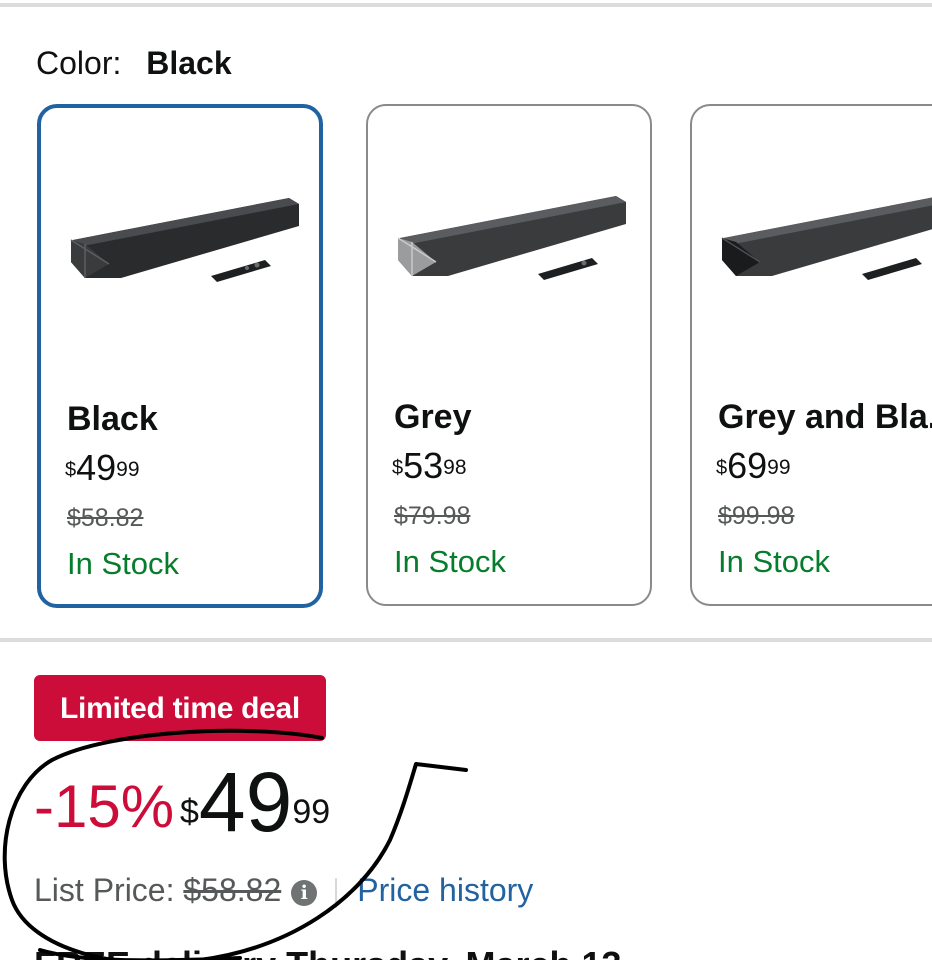 Image resolution: width=932 pixels, height=960 pixels. I want to click on swatch-name: Black, so click(112, 419).